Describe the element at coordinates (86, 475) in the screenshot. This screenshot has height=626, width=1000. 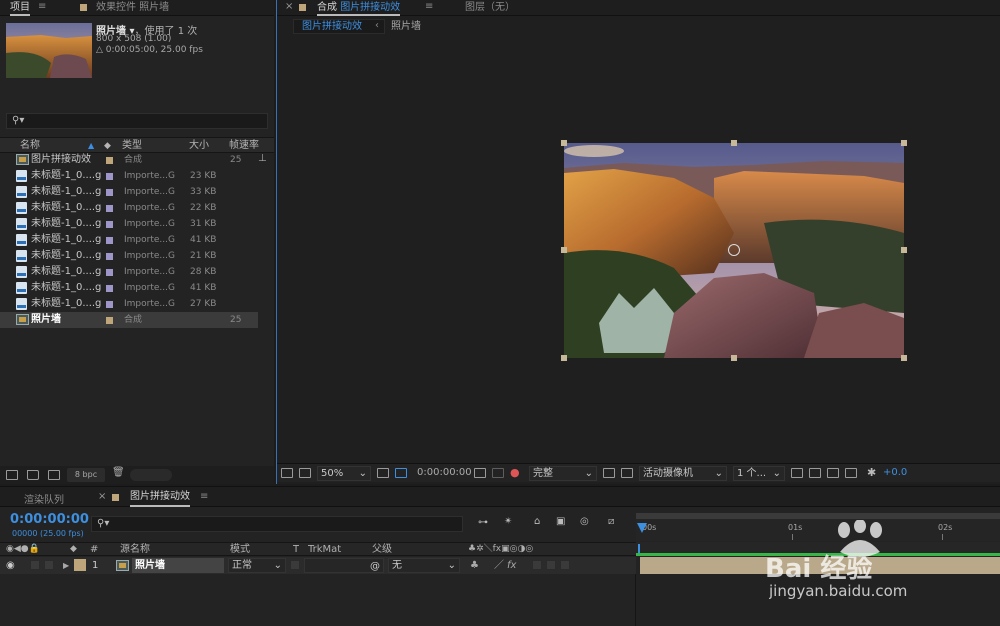
I see `bit-depth-button: 8 bpc` at that location.